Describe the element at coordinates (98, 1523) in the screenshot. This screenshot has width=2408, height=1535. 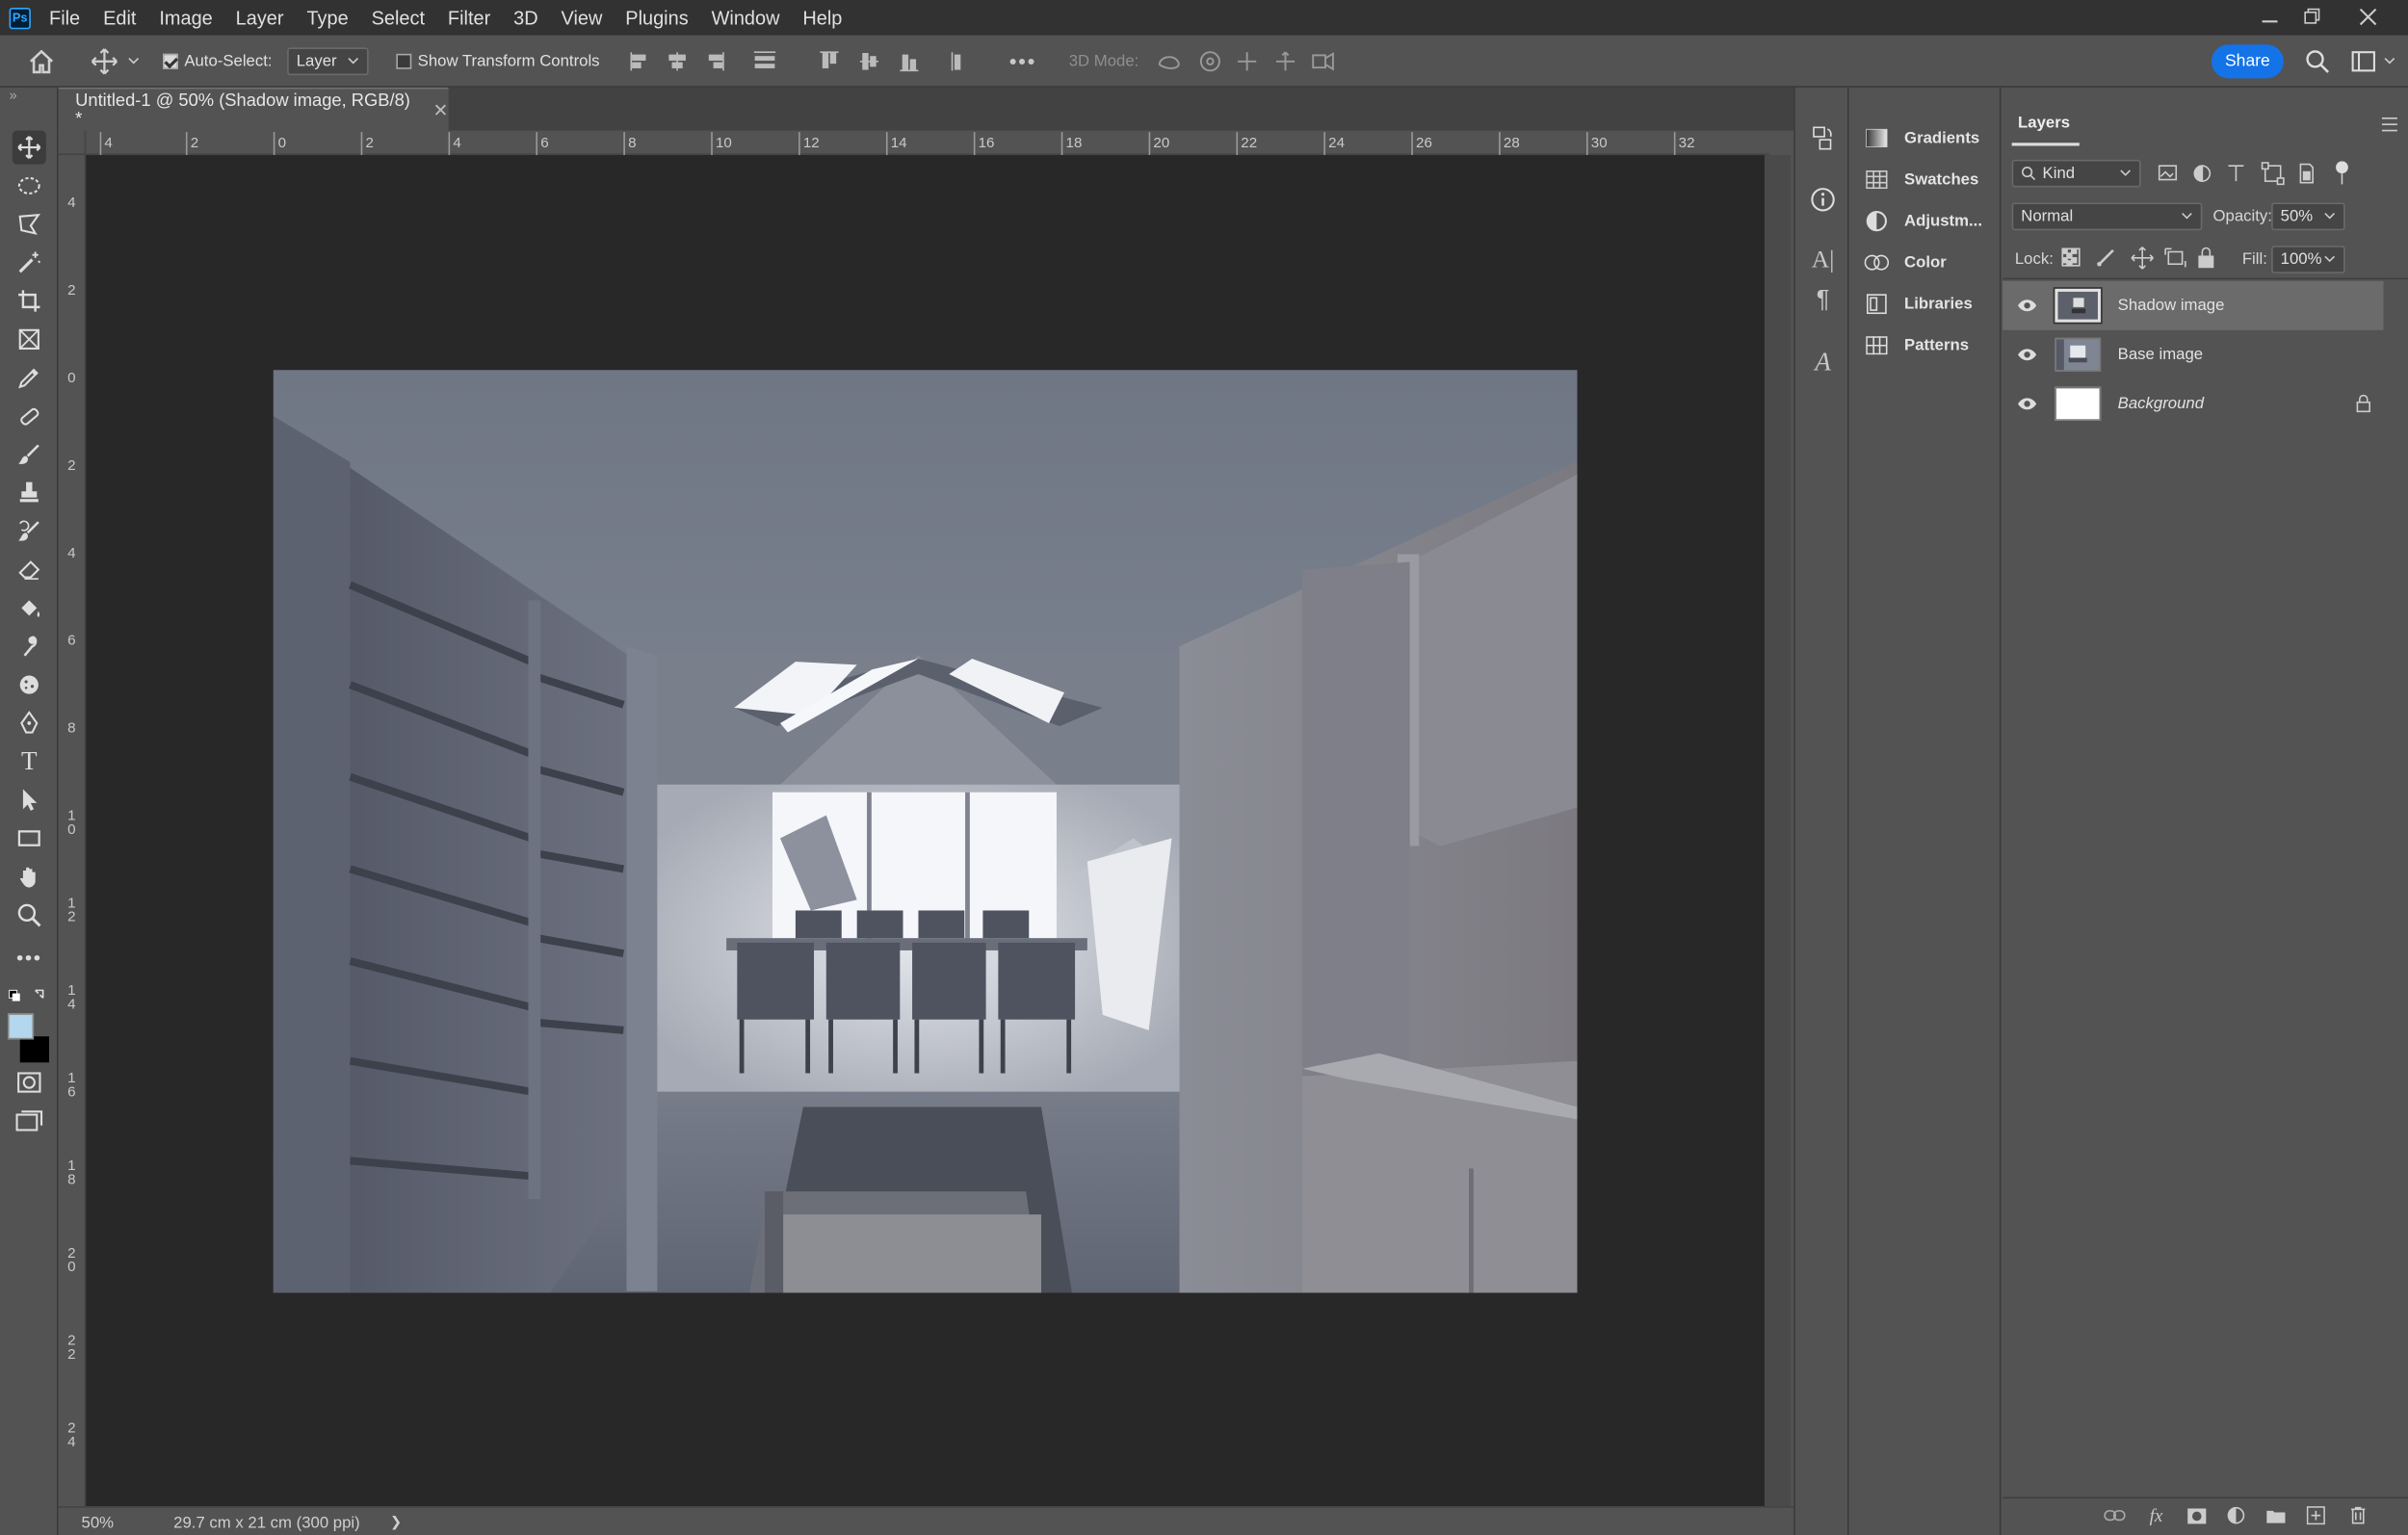
I see `zoom-level: 50%` at that location.